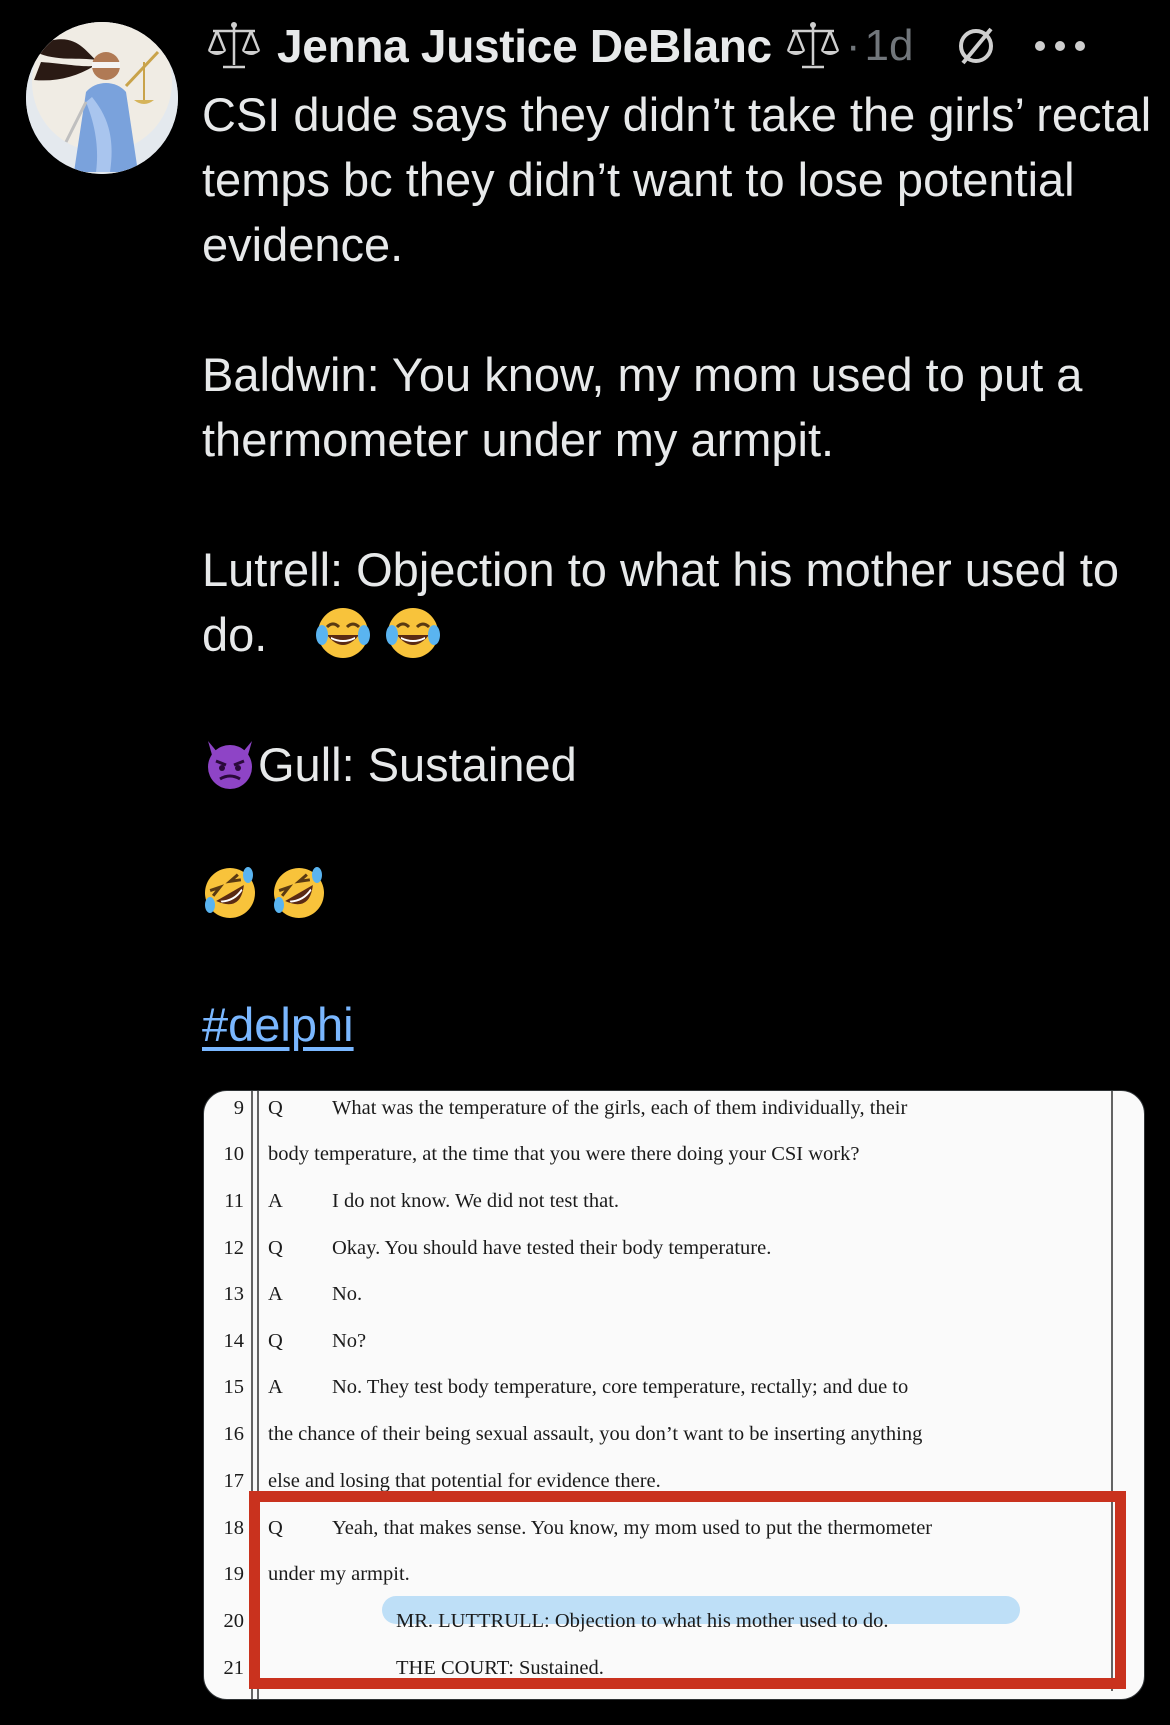 The image size is (1170, 1725). I want to click on tweet-paragraph: Gull: Sustained, so click(417, 764).